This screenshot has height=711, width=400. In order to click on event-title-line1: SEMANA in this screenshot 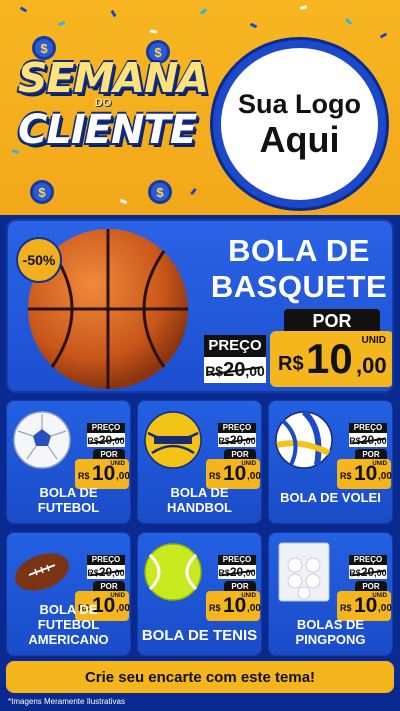, I will do `click(113, 78)`.